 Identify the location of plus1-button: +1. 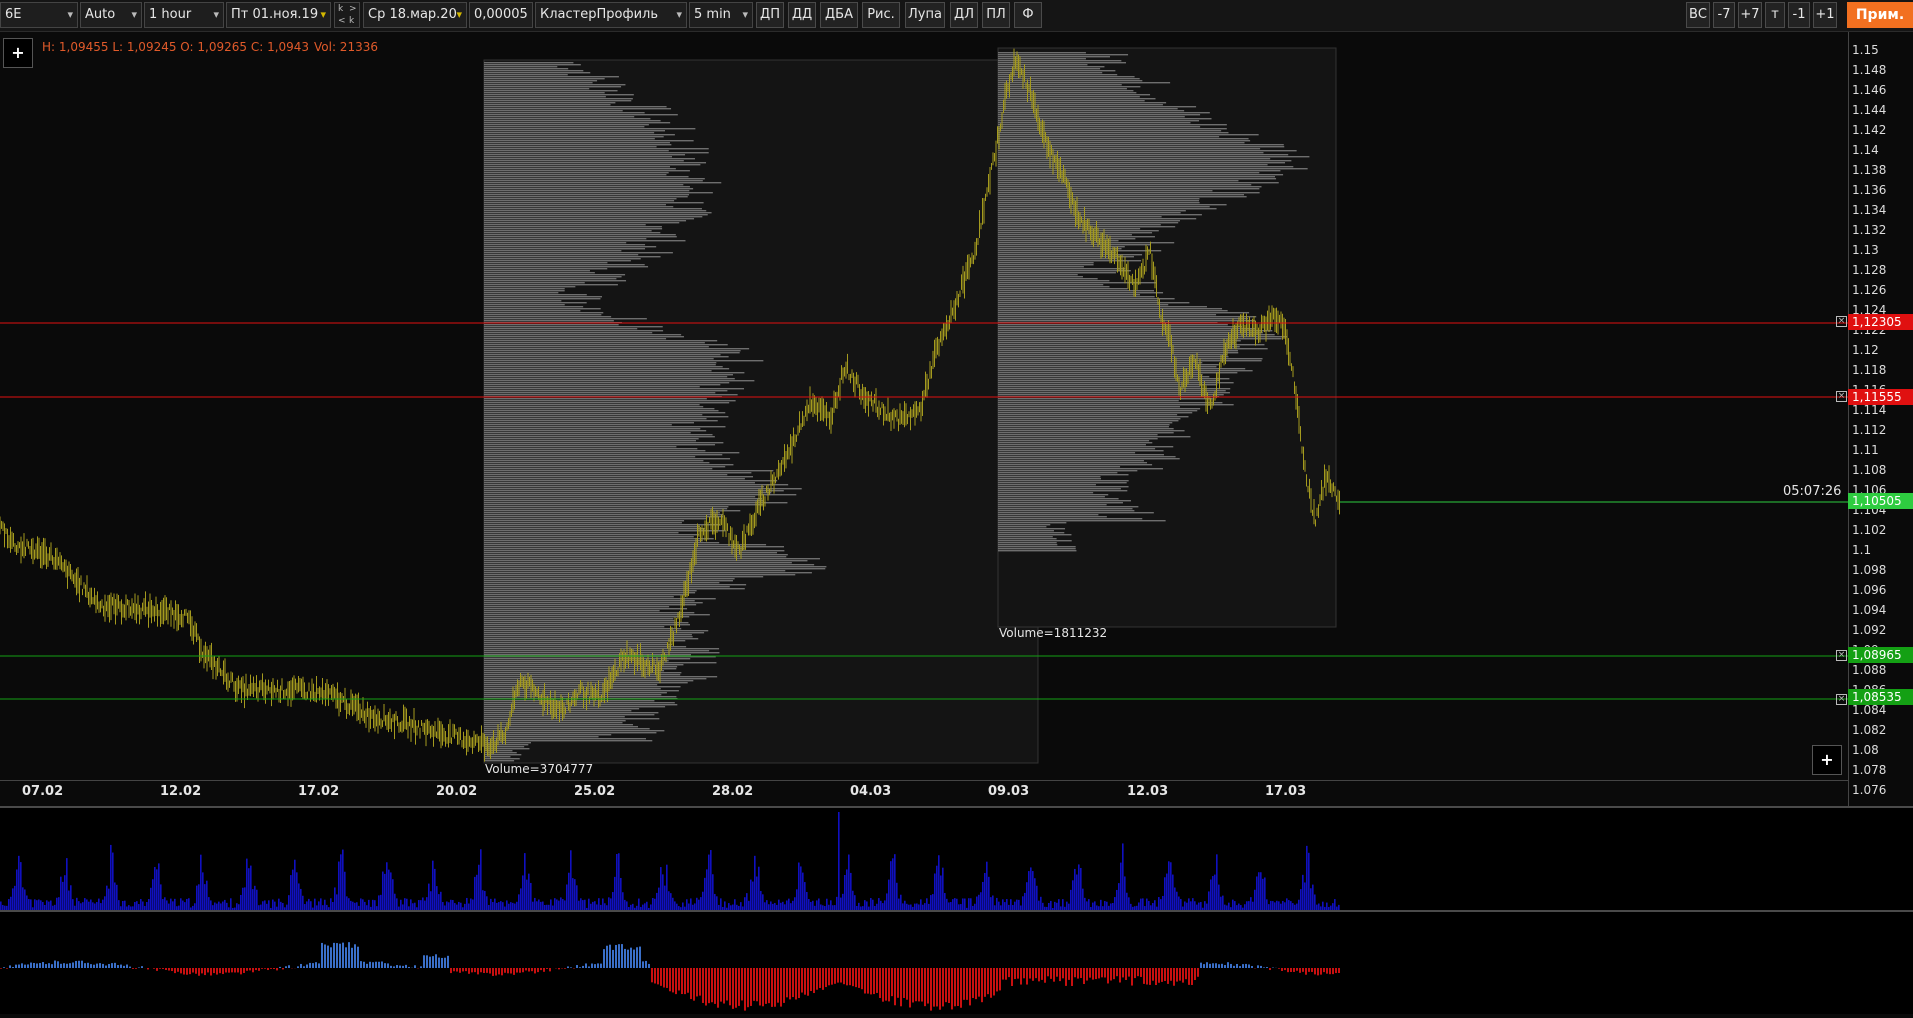
(1825, 15).